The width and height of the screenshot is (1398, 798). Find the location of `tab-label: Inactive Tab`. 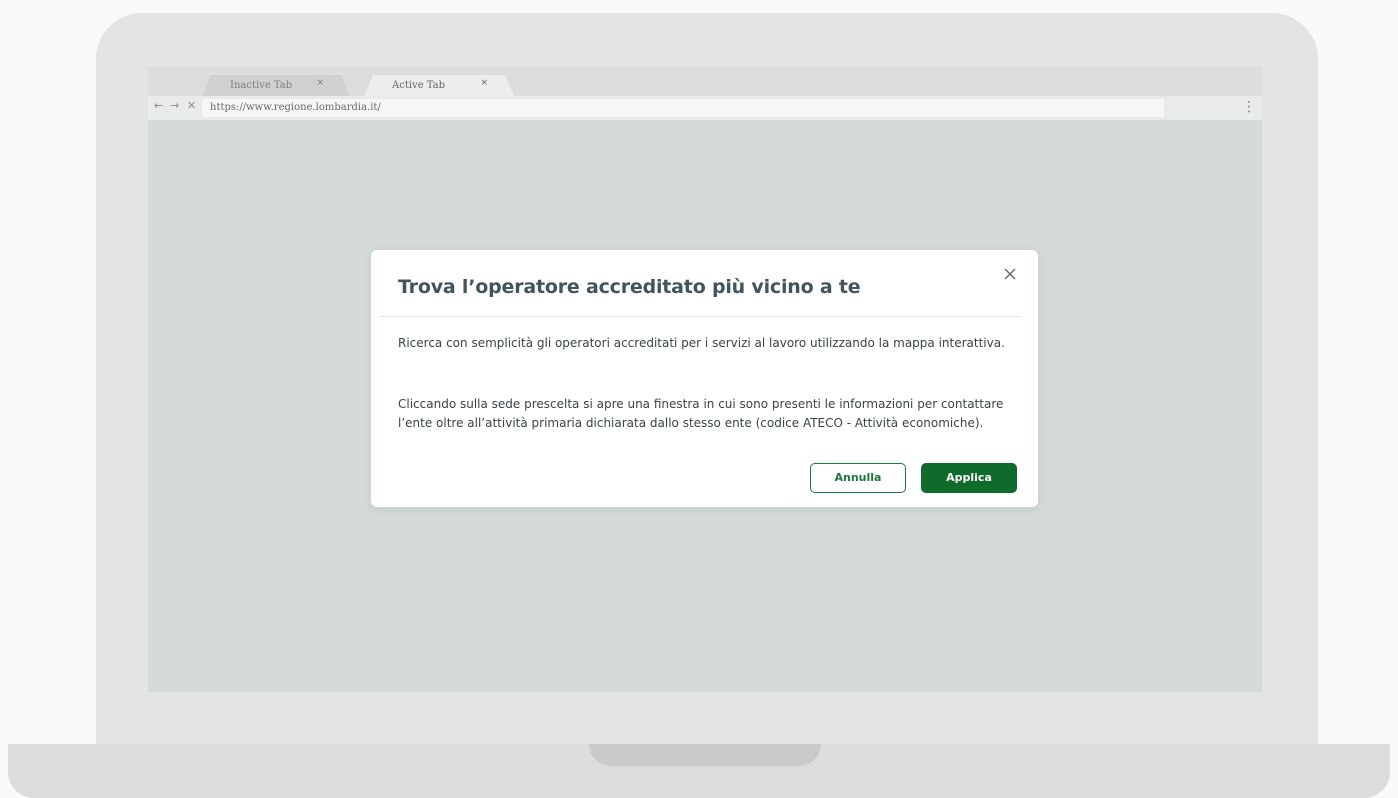

tab-label: Inactive Tab is located at coordinates (261, 85).